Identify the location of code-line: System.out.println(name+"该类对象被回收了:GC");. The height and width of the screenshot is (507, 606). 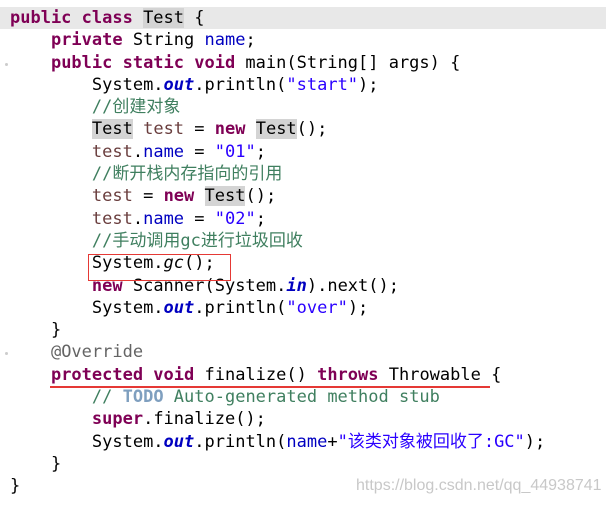
(308, 442).